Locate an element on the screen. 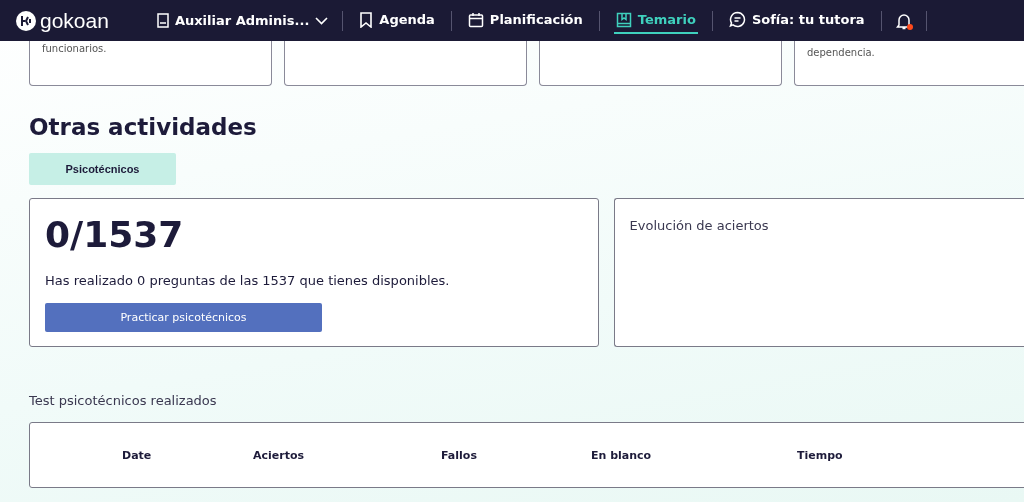  practice-button: Practicar psicotécnicos is located at coordinates (183, 317).